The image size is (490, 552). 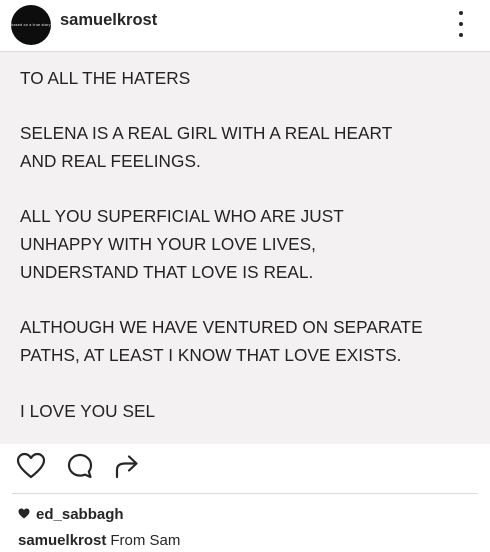 What do you see at coordinates (461, 24) in the screenshot?
I see `more-options-icon` at bounding box center [461, 24].